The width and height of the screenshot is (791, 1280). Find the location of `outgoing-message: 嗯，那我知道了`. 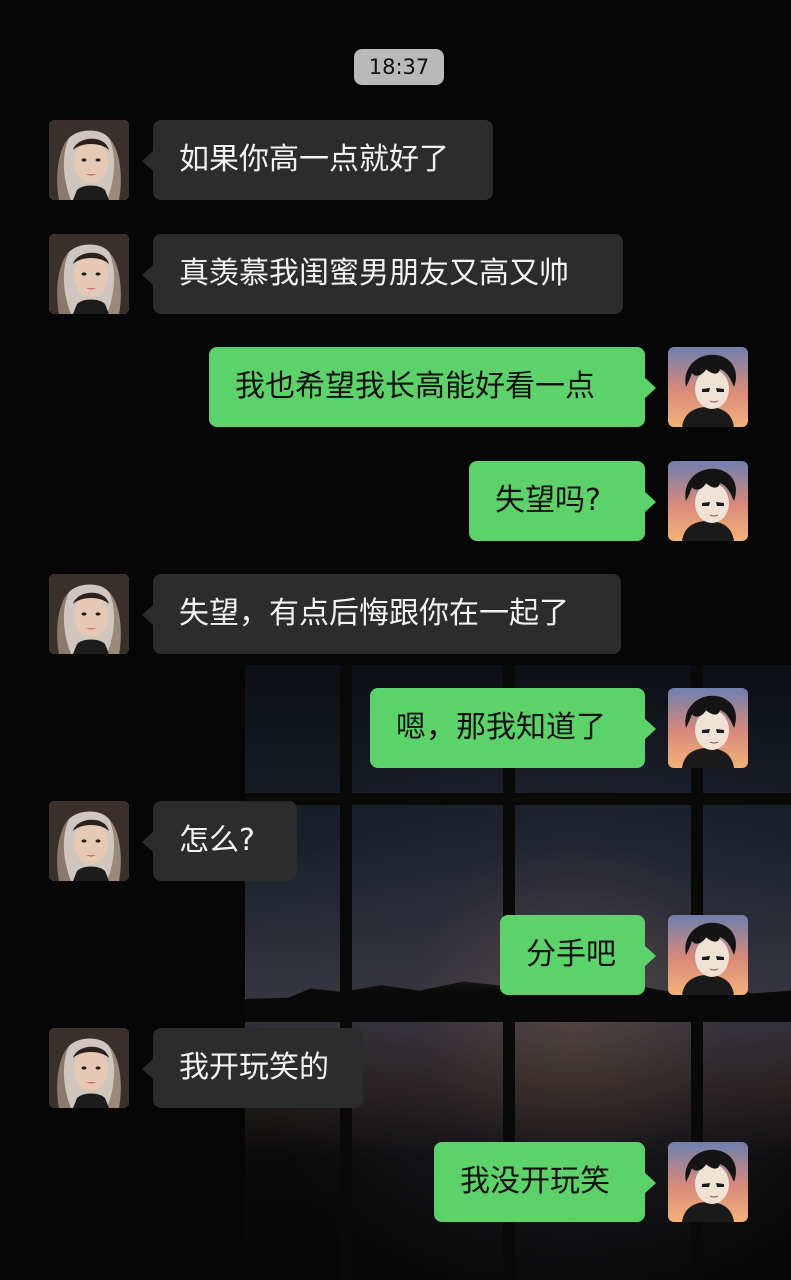

outgoing-message: 嗯，那我知道了 is located at coordinates (513, 728).